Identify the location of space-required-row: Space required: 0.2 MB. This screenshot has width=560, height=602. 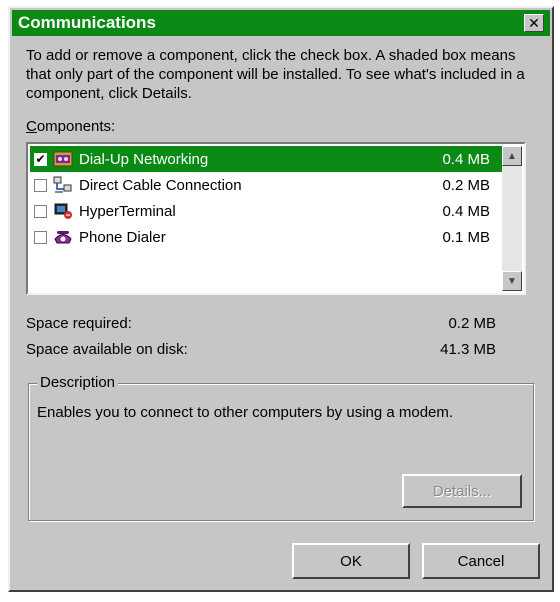
(261, 323).